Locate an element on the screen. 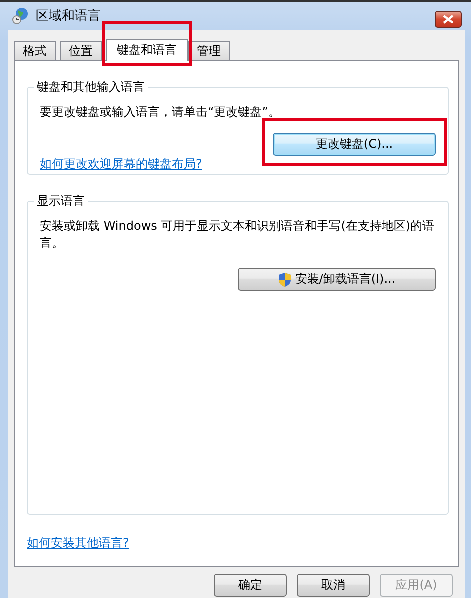  cancel-button: 取消 is located at coordinates (333, 585).